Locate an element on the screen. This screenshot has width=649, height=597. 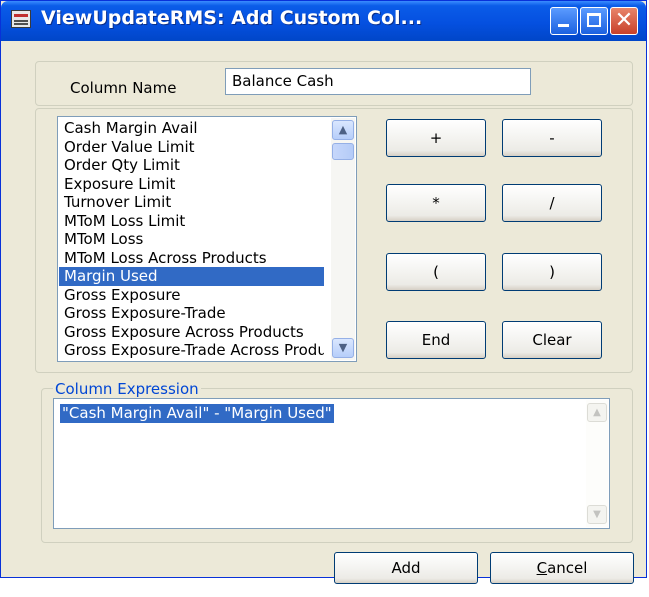
list-item: Exposure Limit is located at coordinates (191, 184).